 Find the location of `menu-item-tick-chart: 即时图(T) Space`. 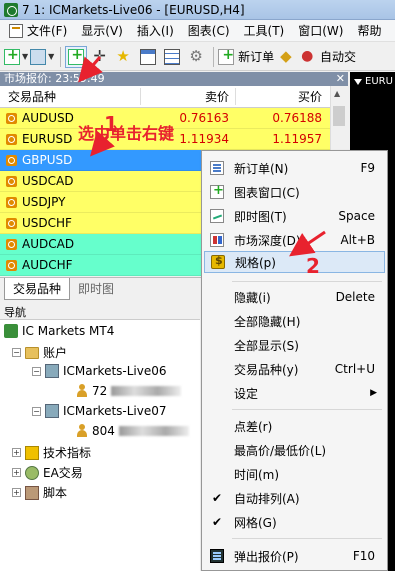

menu-item-tick-chart: 即时图(T) Space is located at coordinates (294, 216).